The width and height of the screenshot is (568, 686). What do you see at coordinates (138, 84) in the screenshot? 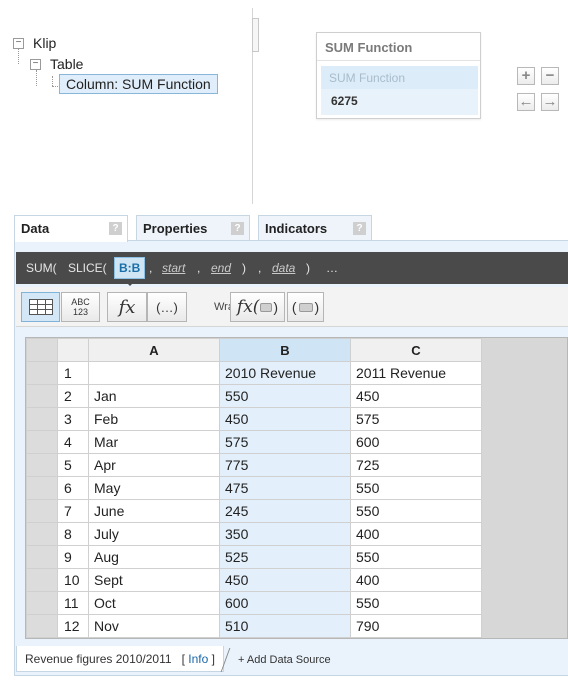
I see `tree-node-sum-column: Column: SUM Function` at bounding box center [138, 84].